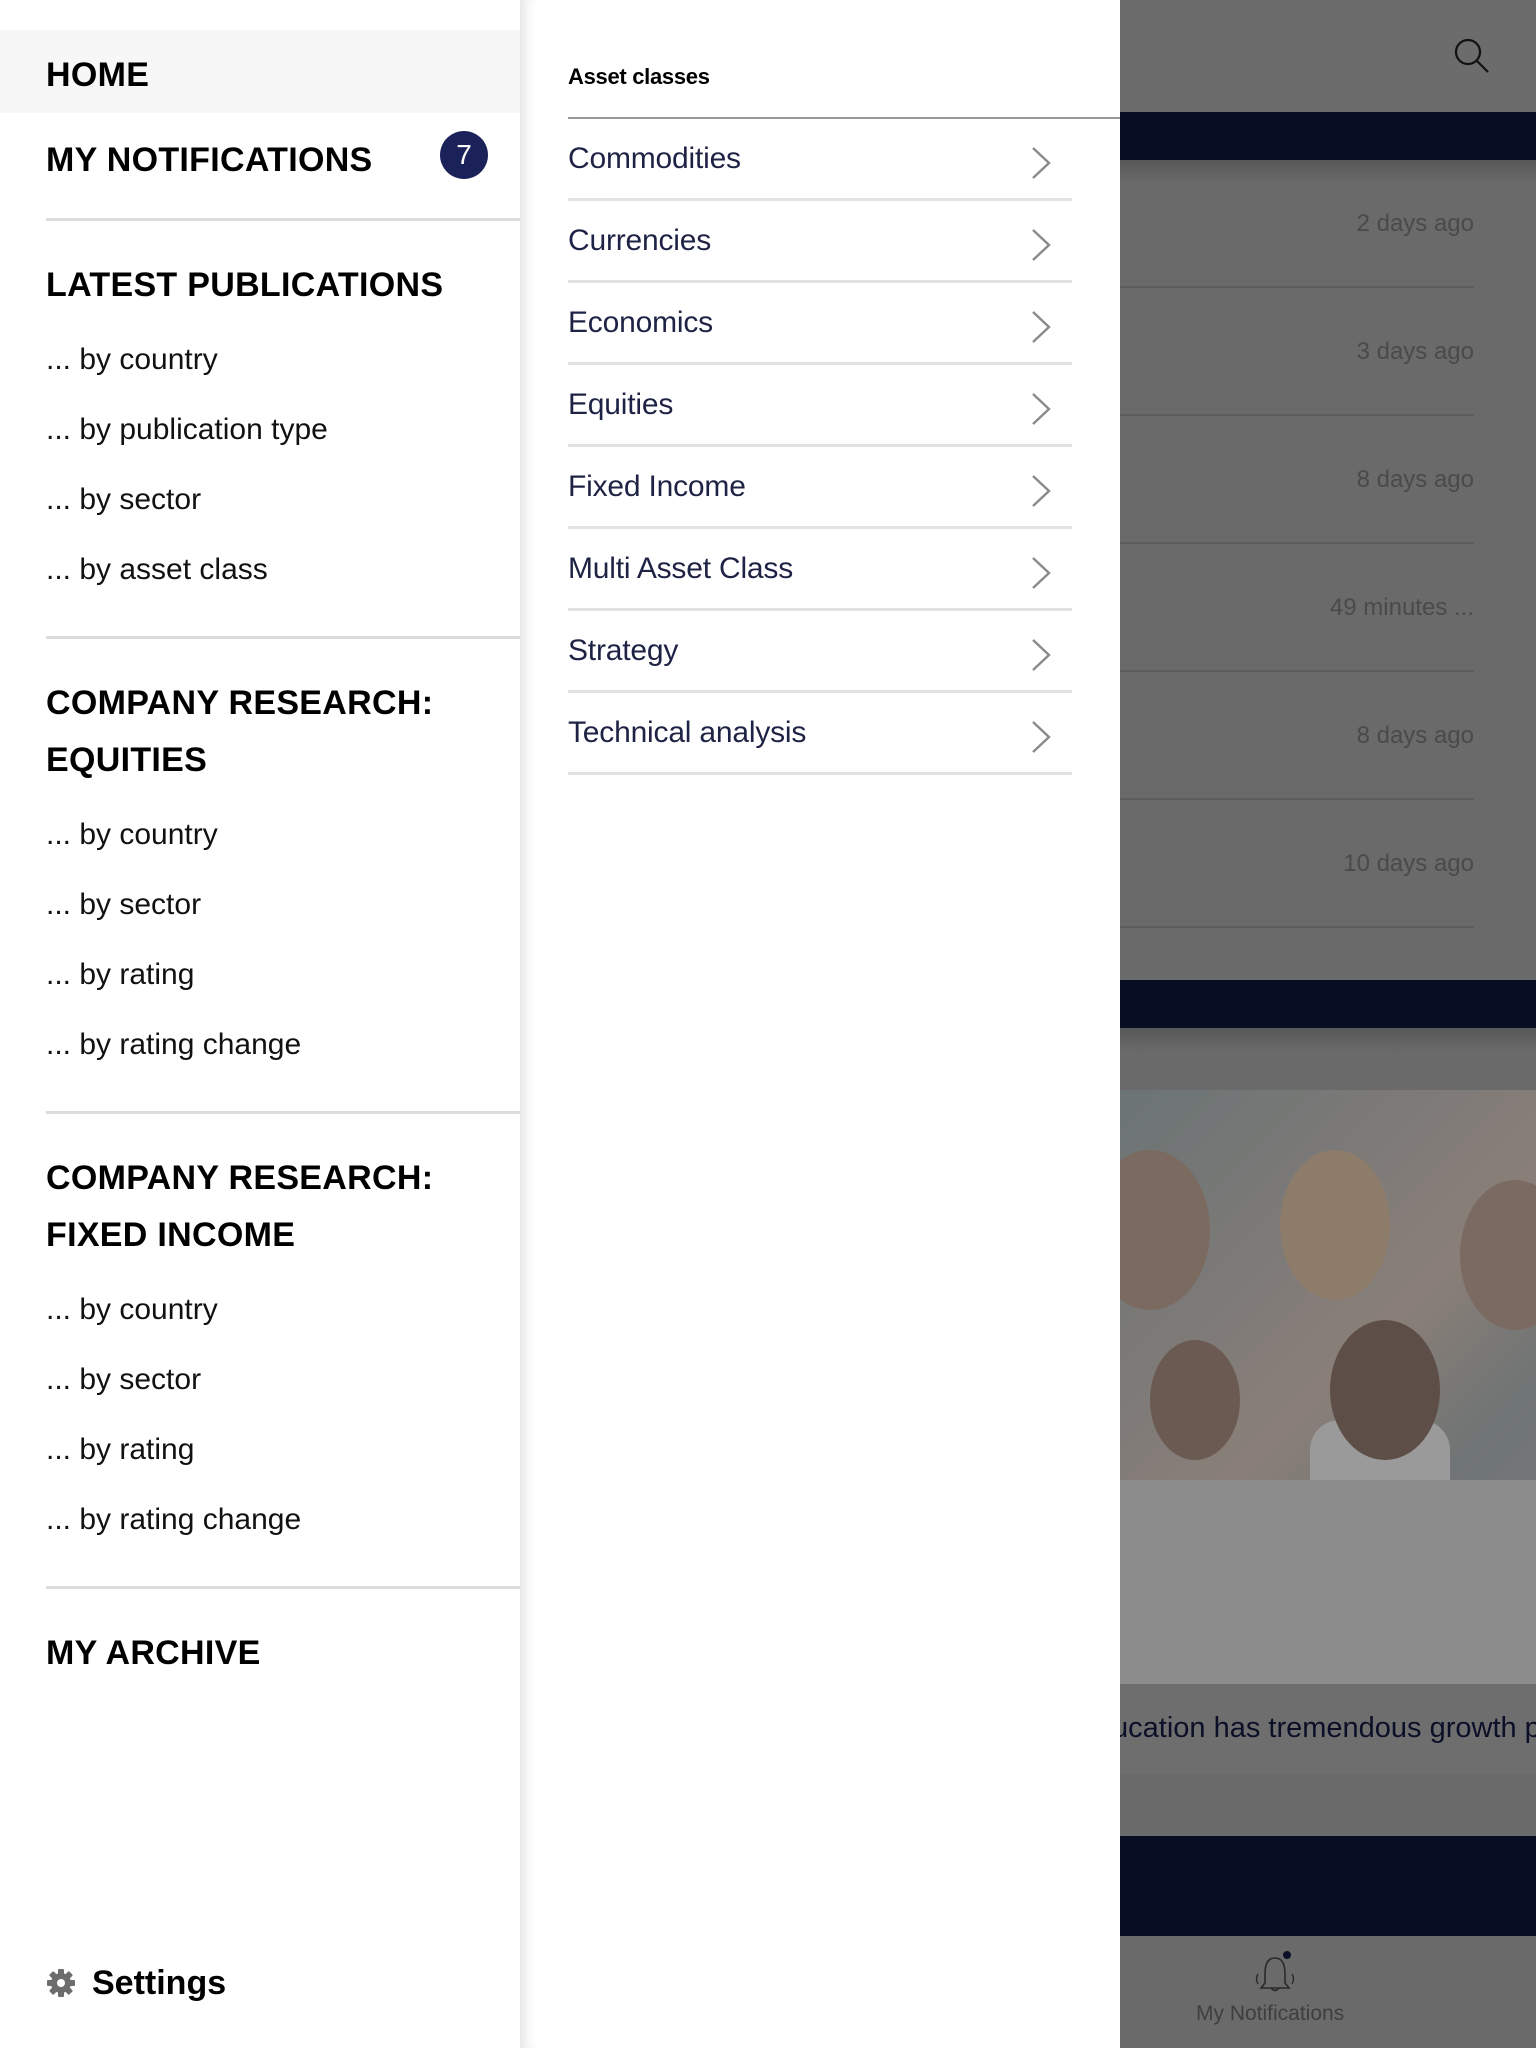 This screenshot has height=2048, width=1536. Describe the element at coordinates (1328, 1992) in the screenshot. I see `bottom-nav: My Notifications` at that location.